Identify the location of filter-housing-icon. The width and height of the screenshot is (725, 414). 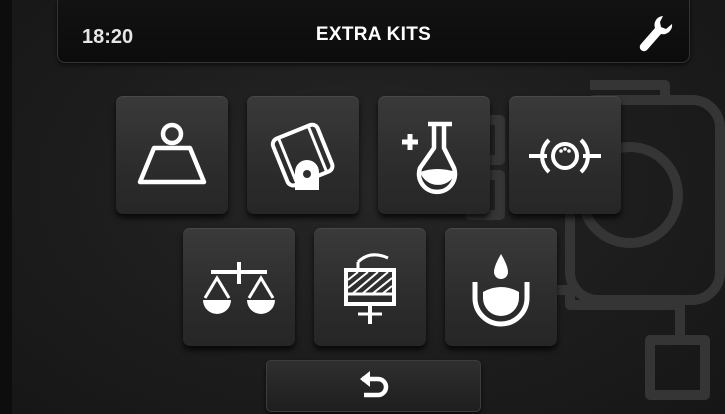
(370, 288).